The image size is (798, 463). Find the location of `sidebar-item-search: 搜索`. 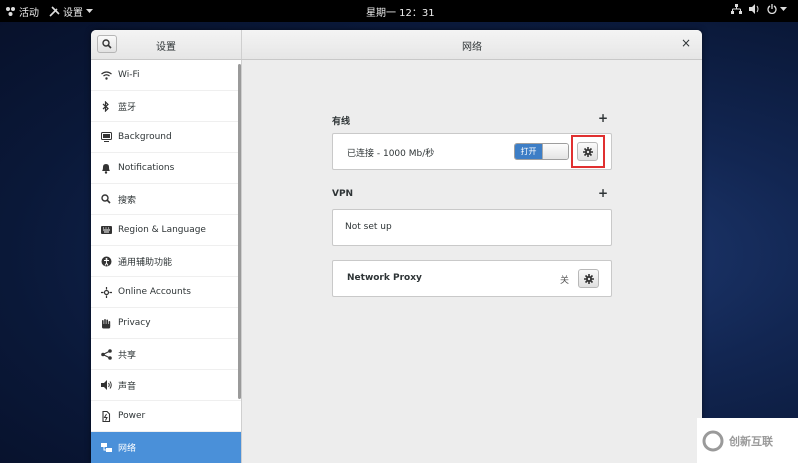

sidebar-item-search: 搜索 is located at coordinates (166, 199).